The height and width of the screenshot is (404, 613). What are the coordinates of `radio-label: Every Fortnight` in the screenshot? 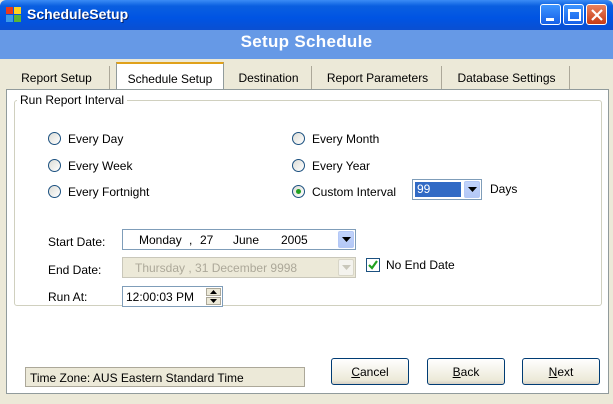 It's located at (109, 192).